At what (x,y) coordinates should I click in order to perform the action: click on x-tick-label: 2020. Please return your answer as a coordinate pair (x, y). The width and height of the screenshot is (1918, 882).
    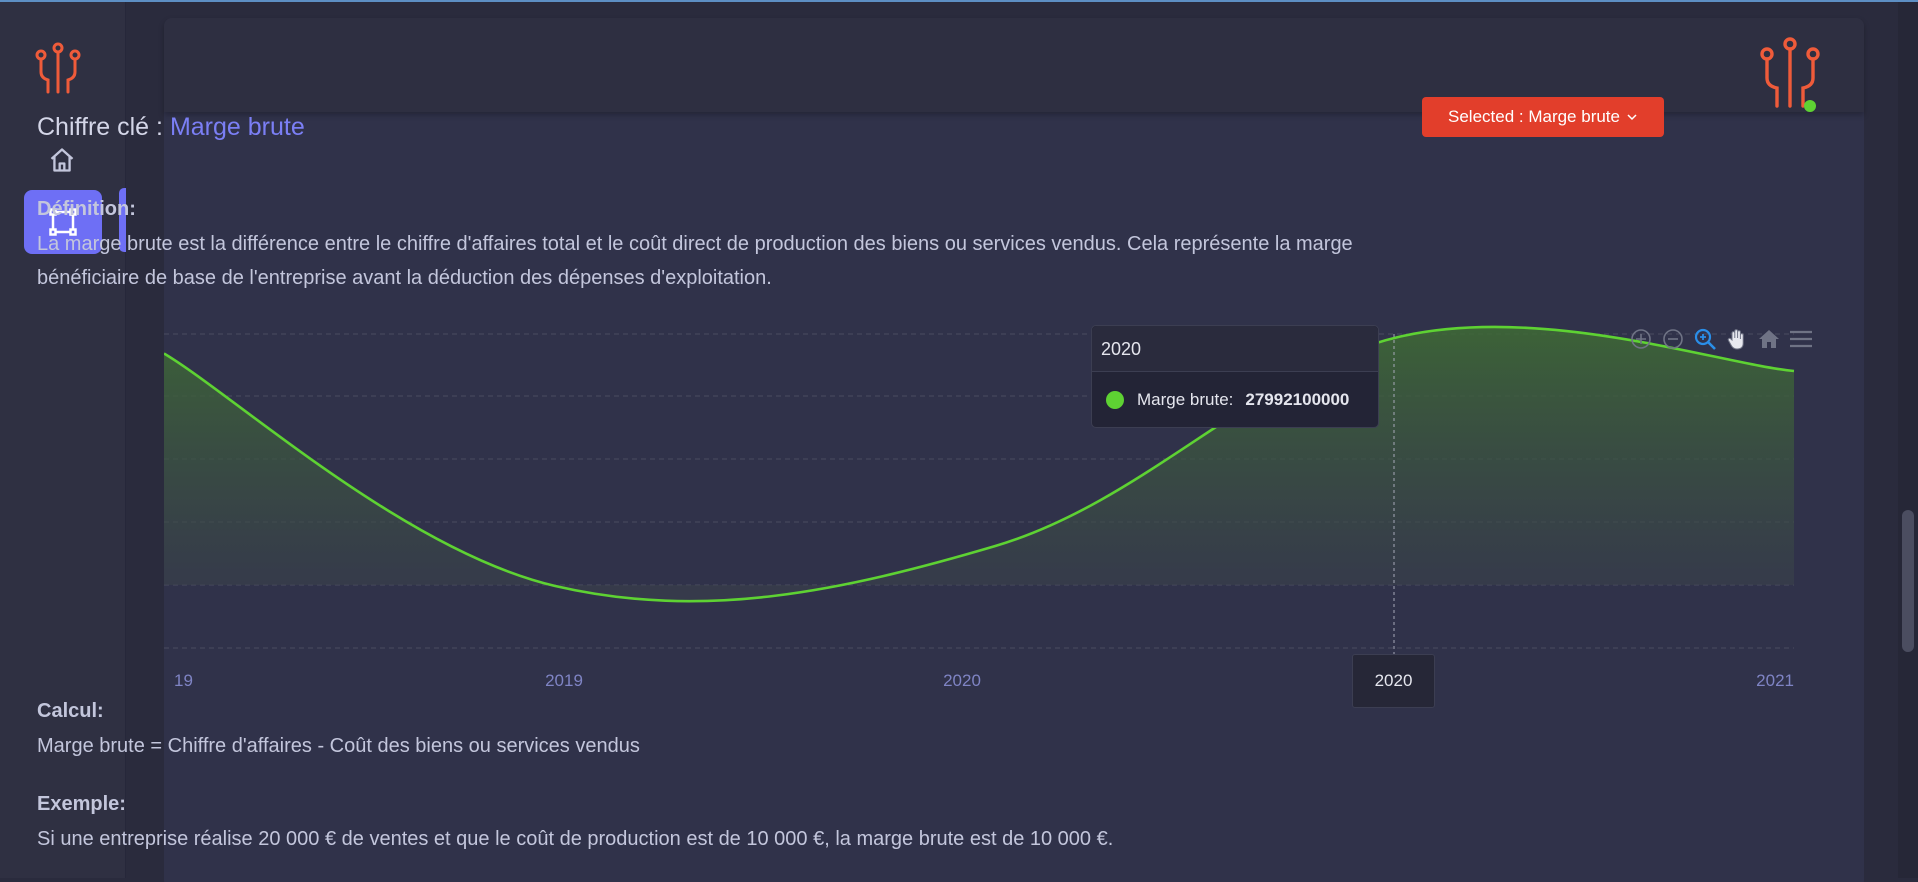
    Looking at the image, I should click on (962, 680).